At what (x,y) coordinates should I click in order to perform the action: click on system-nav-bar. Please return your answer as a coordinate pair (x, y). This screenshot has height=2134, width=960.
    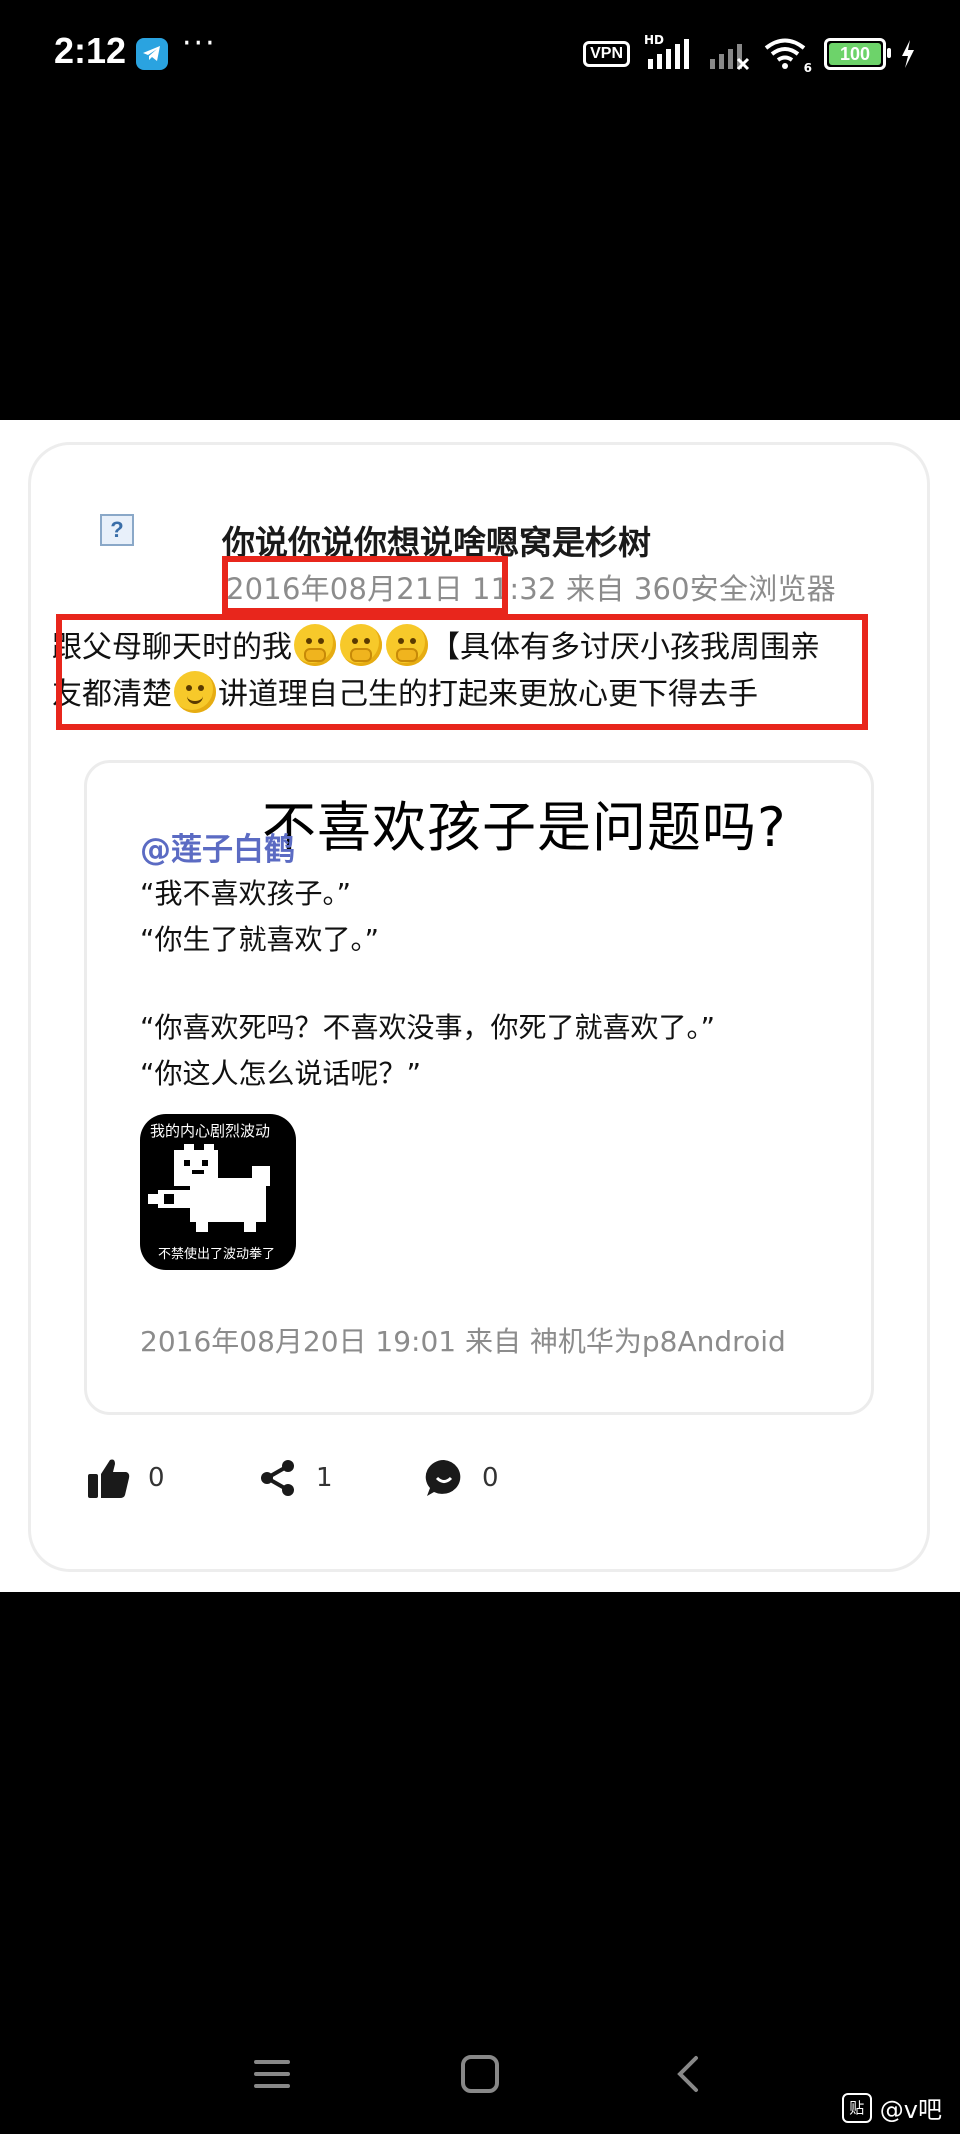
    Looking at the image, I should click on (480, 2075).